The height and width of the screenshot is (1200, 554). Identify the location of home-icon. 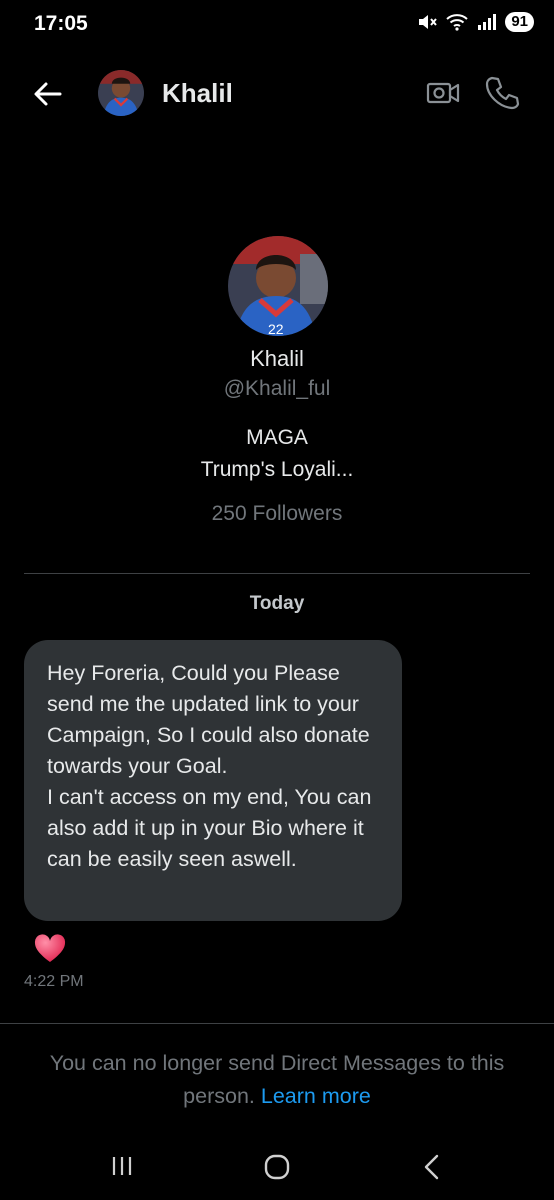
(277, 1167).